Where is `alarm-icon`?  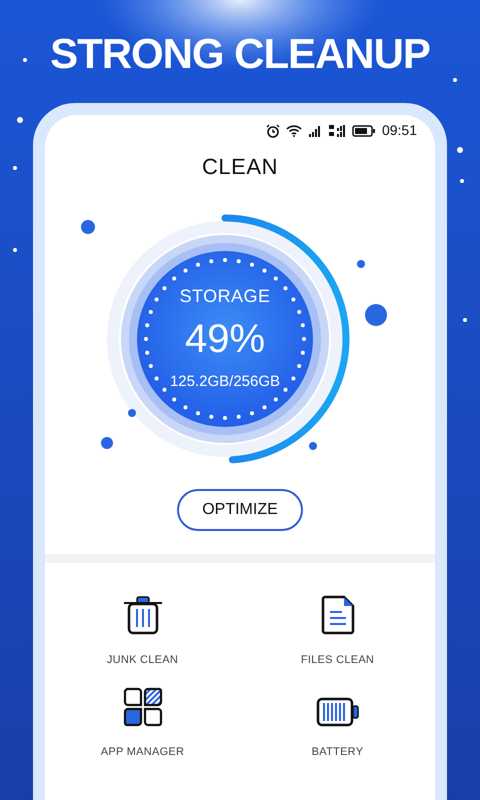
alarm-icon is located at coordinates (273, 131).